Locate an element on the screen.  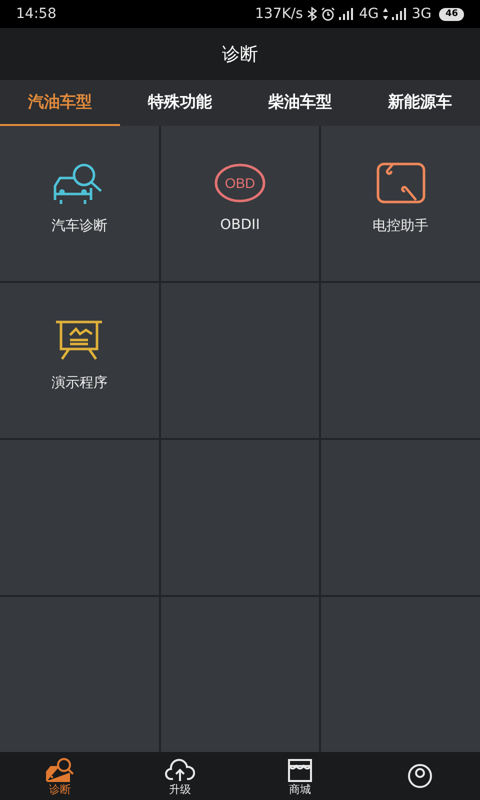
cloud-upload-icon is located at coordinates (180, 769).